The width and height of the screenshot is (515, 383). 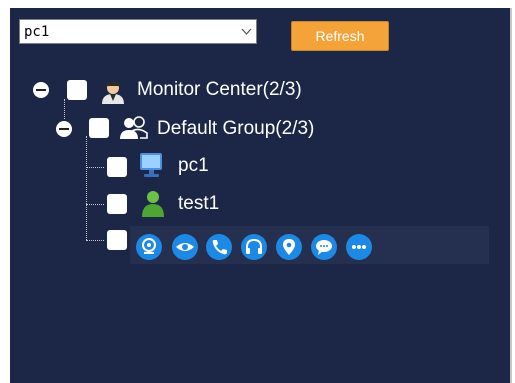 I want to click on device-select-value: pc1, so click(x=37, y=32).